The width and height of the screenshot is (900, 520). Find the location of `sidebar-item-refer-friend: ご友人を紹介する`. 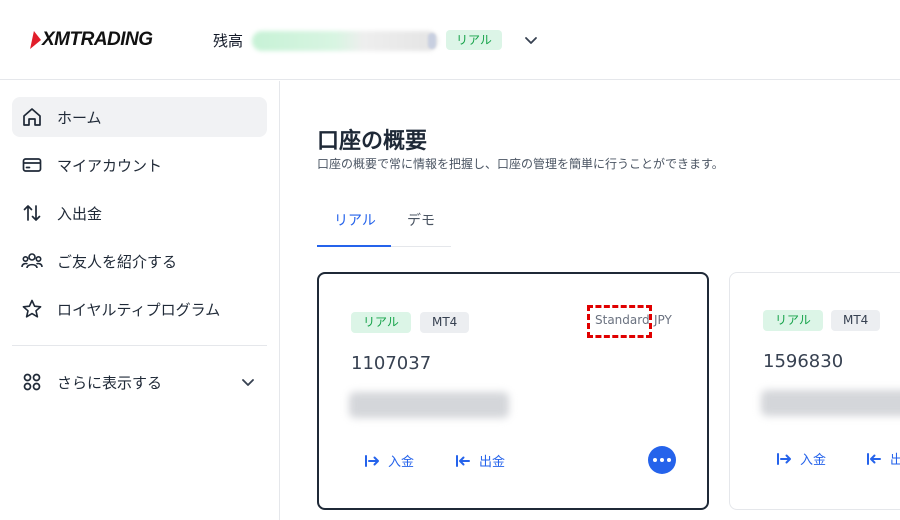

sidebar-item-refer-friend: ご友人を紹介する is located at coordinates (139, 261).